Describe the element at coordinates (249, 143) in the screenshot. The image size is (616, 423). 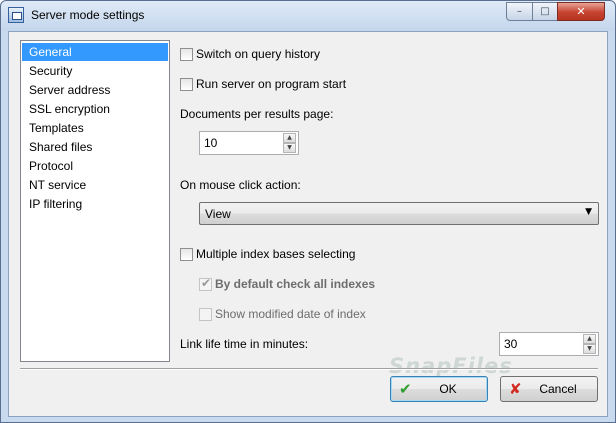
I see `docs-per-page-spinner: 10 ▲ ▼` at that location.